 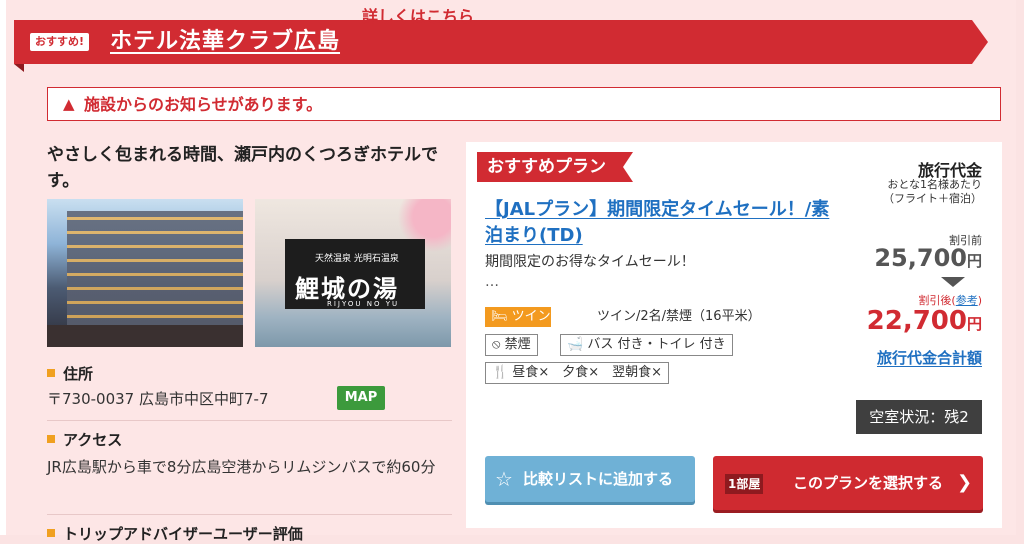 What do you see at coordinates (924, 321) in the screenshot?
I see `price-after: 22,700円` at bounding box center [924, 321].